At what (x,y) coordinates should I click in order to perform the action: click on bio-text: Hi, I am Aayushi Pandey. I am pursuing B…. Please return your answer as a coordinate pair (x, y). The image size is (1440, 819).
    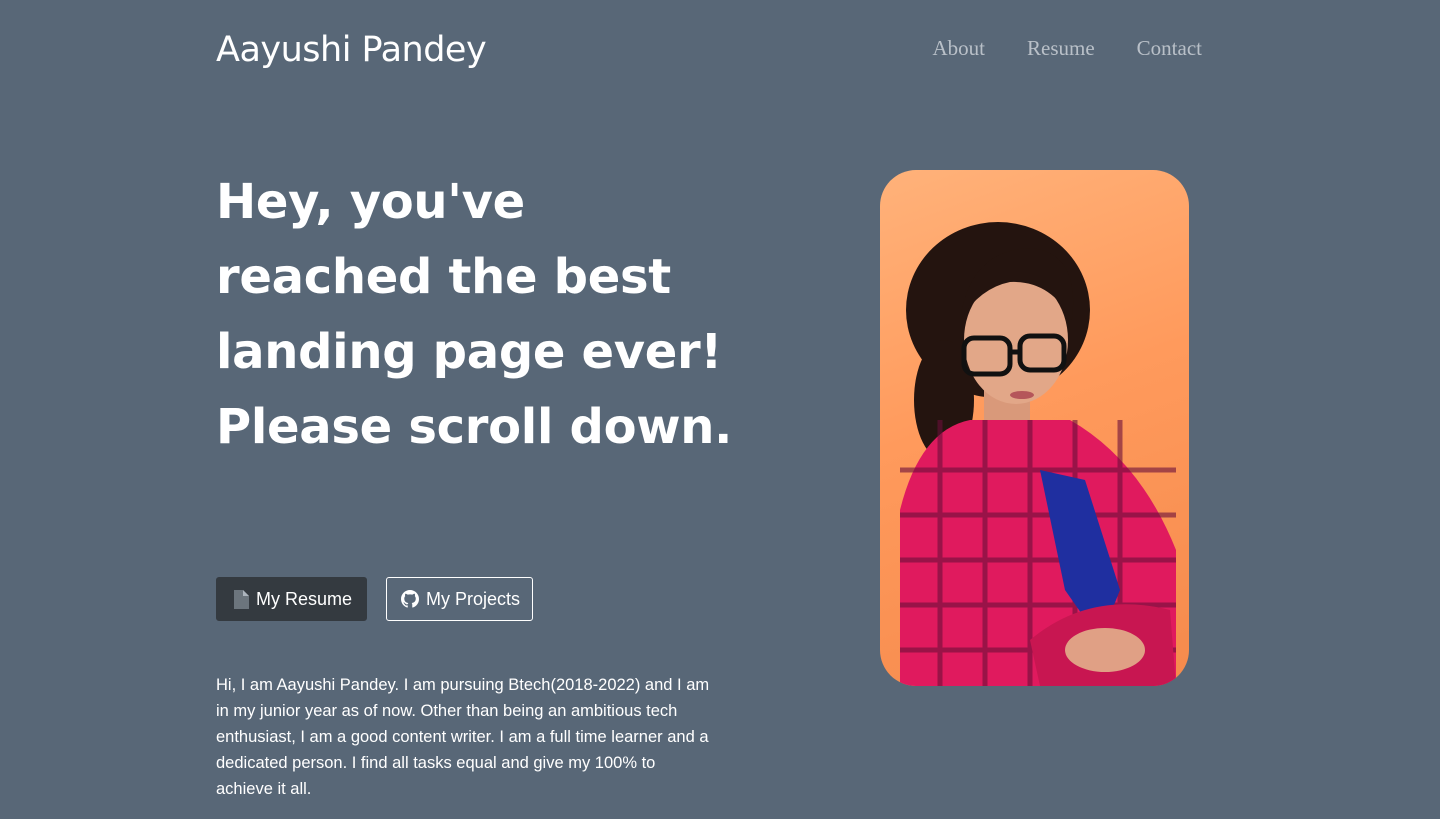
    Looking at the image, I should click on (463, 737).